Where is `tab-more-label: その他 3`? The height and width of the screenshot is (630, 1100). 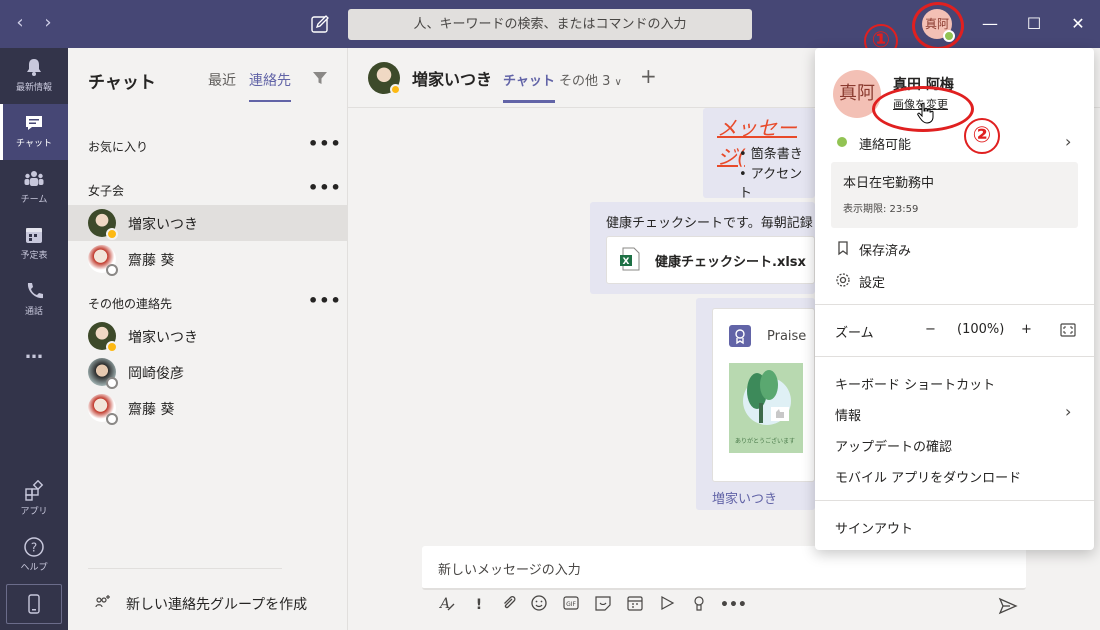
tab-more-label: その他 3 is located at coordinates (585, 81).